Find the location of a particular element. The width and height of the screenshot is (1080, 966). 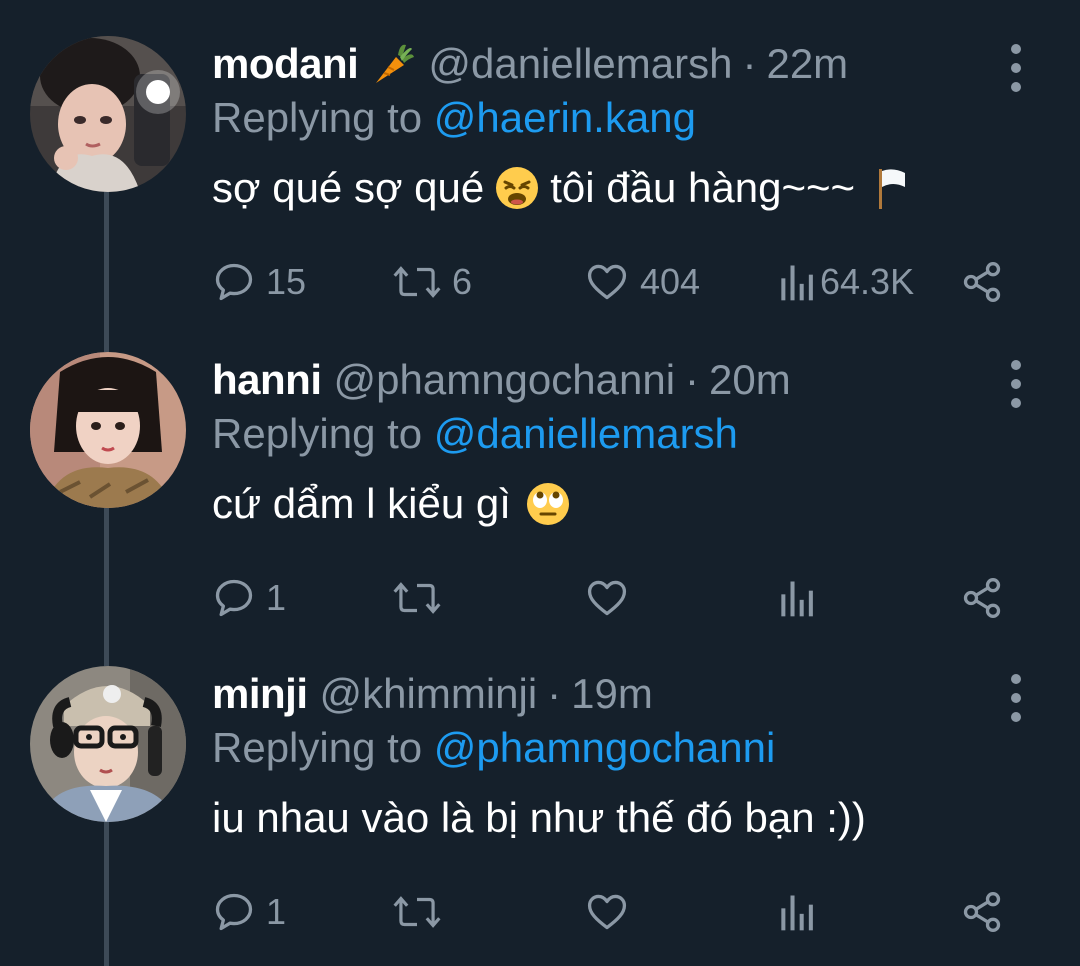

reply-count: 15 is located at coordinates (286, 281).